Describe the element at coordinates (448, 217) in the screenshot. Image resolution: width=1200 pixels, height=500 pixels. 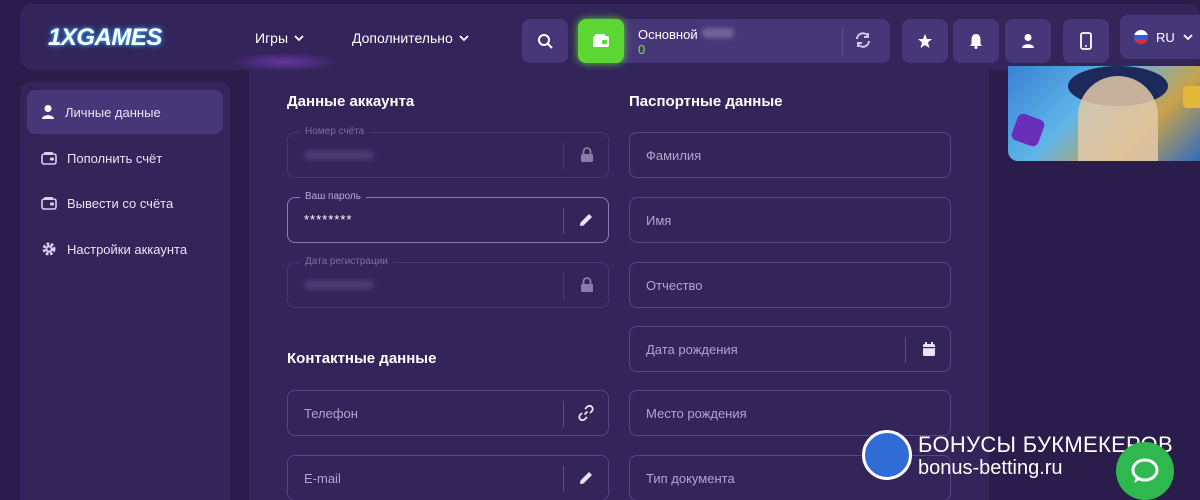
I see `password-field: Ваш пароль ********` at that location.